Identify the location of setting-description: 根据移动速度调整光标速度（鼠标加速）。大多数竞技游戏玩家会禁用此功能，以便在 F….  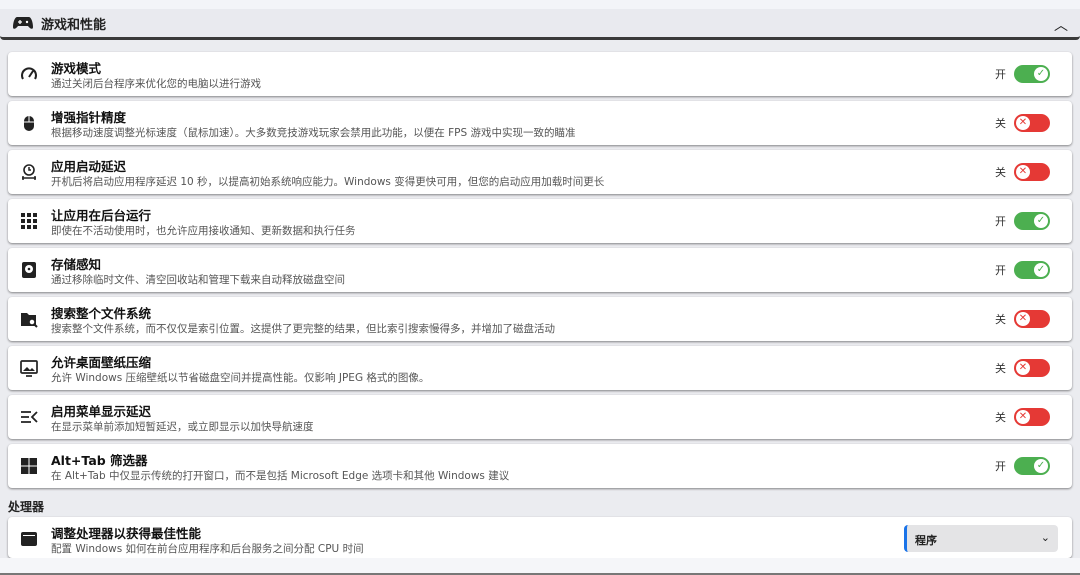
(313, 133).